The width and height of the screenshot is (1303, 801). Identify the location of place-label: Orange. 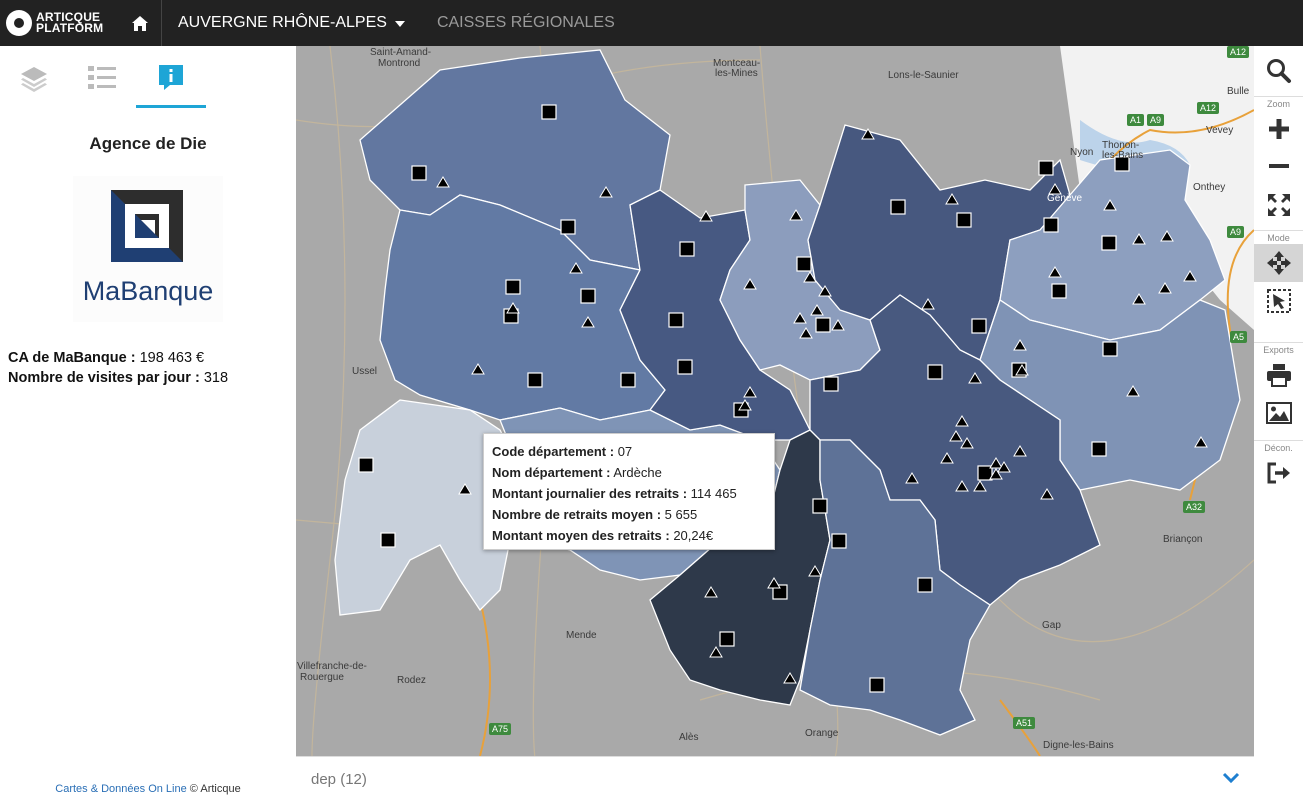
(822, 733).